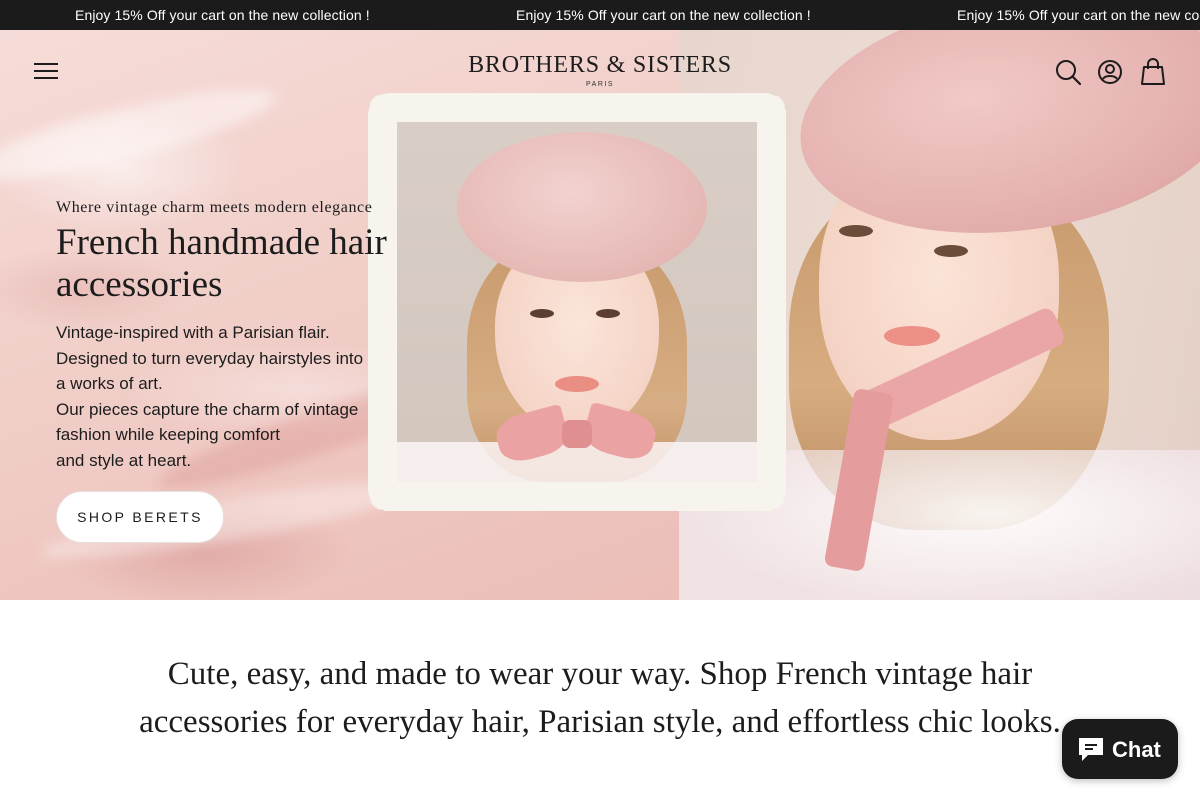  Describe the element at coordinates (168, 434) in the screenshot. I see `hero-body-line: fashion while keeping comfort` at that location.